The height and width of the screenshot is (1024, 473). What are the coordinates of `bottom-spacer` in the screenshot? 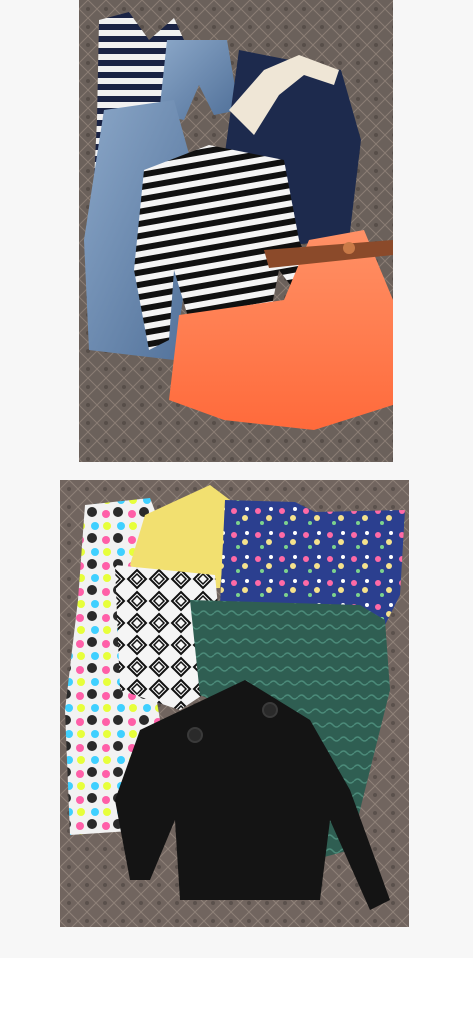 It's located at (236, 991).